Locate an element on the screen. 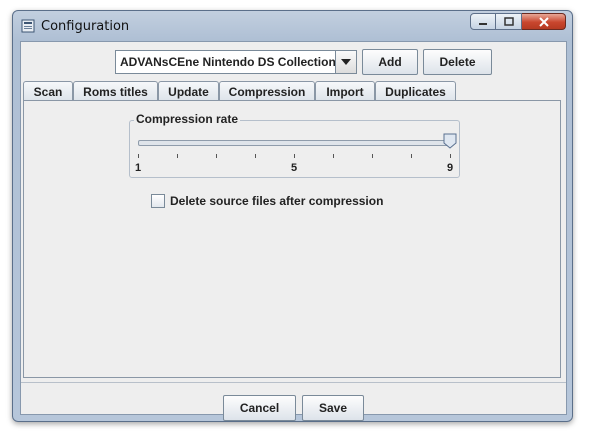 The width and height of the screenshot is (592, 442). compression-rate-slider is located at coordinates (295, 143).